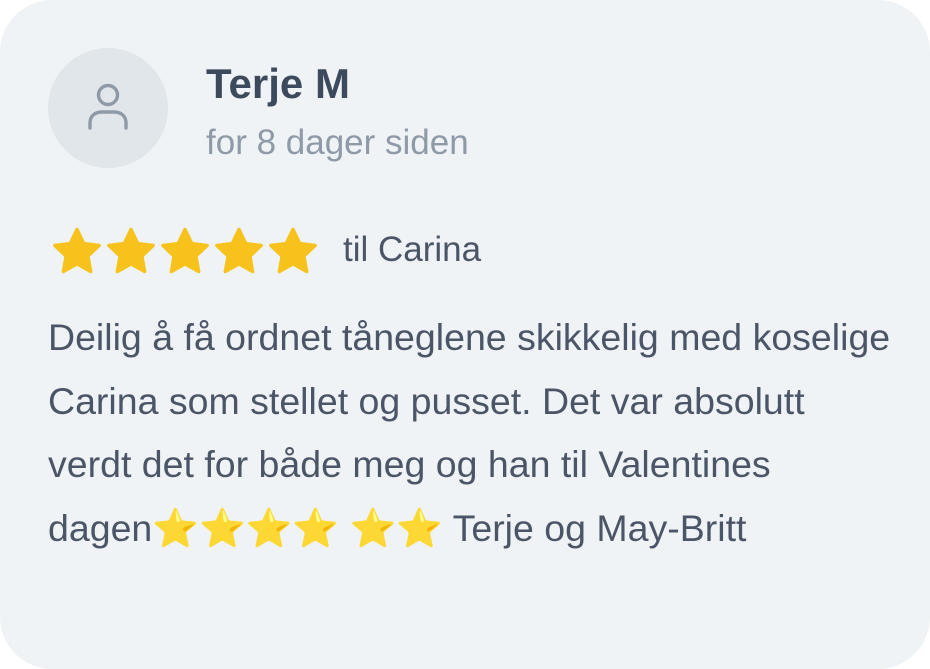  What do you see at coordinates (278, 83) in the screenshot?
I see `reviewer-name: Terje M` at bounding box center [278, 83].